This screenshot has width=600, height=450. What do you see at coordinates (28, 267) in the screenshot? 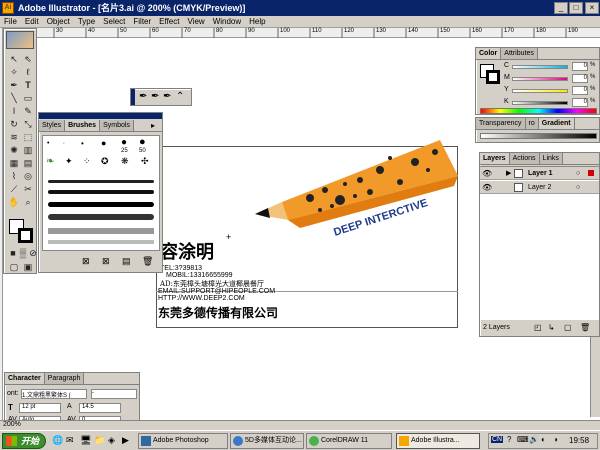
I see `full-screen-mode-icon: ▣` at bounding box center [28, 267].